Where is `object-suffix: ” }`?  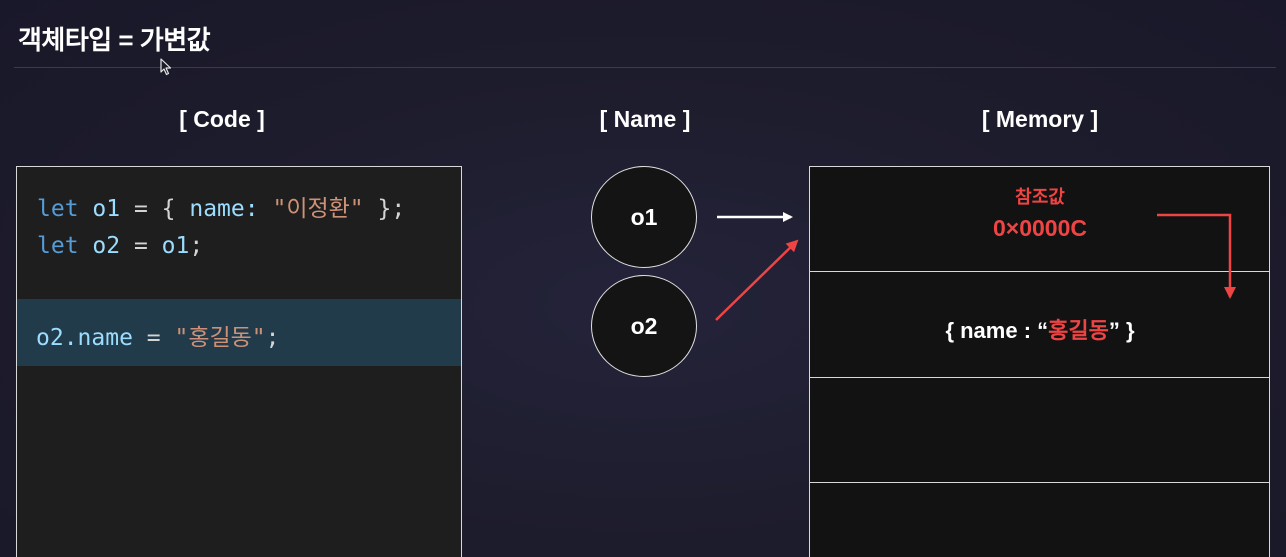
object-suffix: ” } is located at coordinates (1121, 330).